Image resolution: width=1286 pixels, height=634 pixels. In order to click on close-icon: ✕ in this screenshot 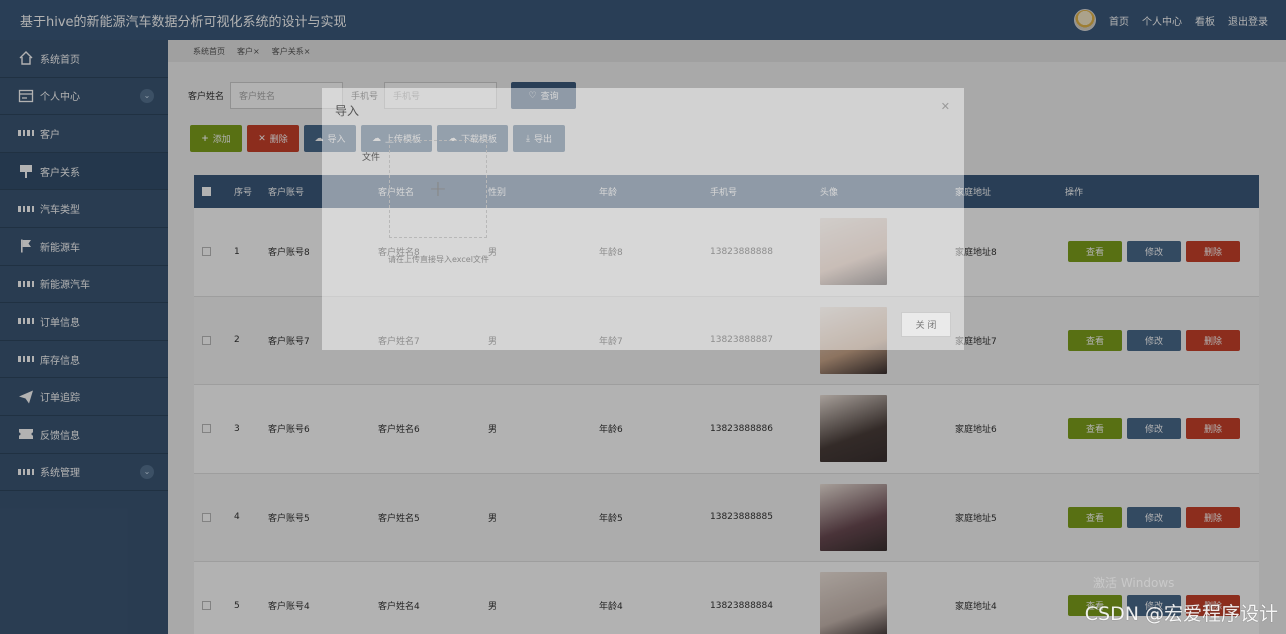, I will do `click(945, 106)`.